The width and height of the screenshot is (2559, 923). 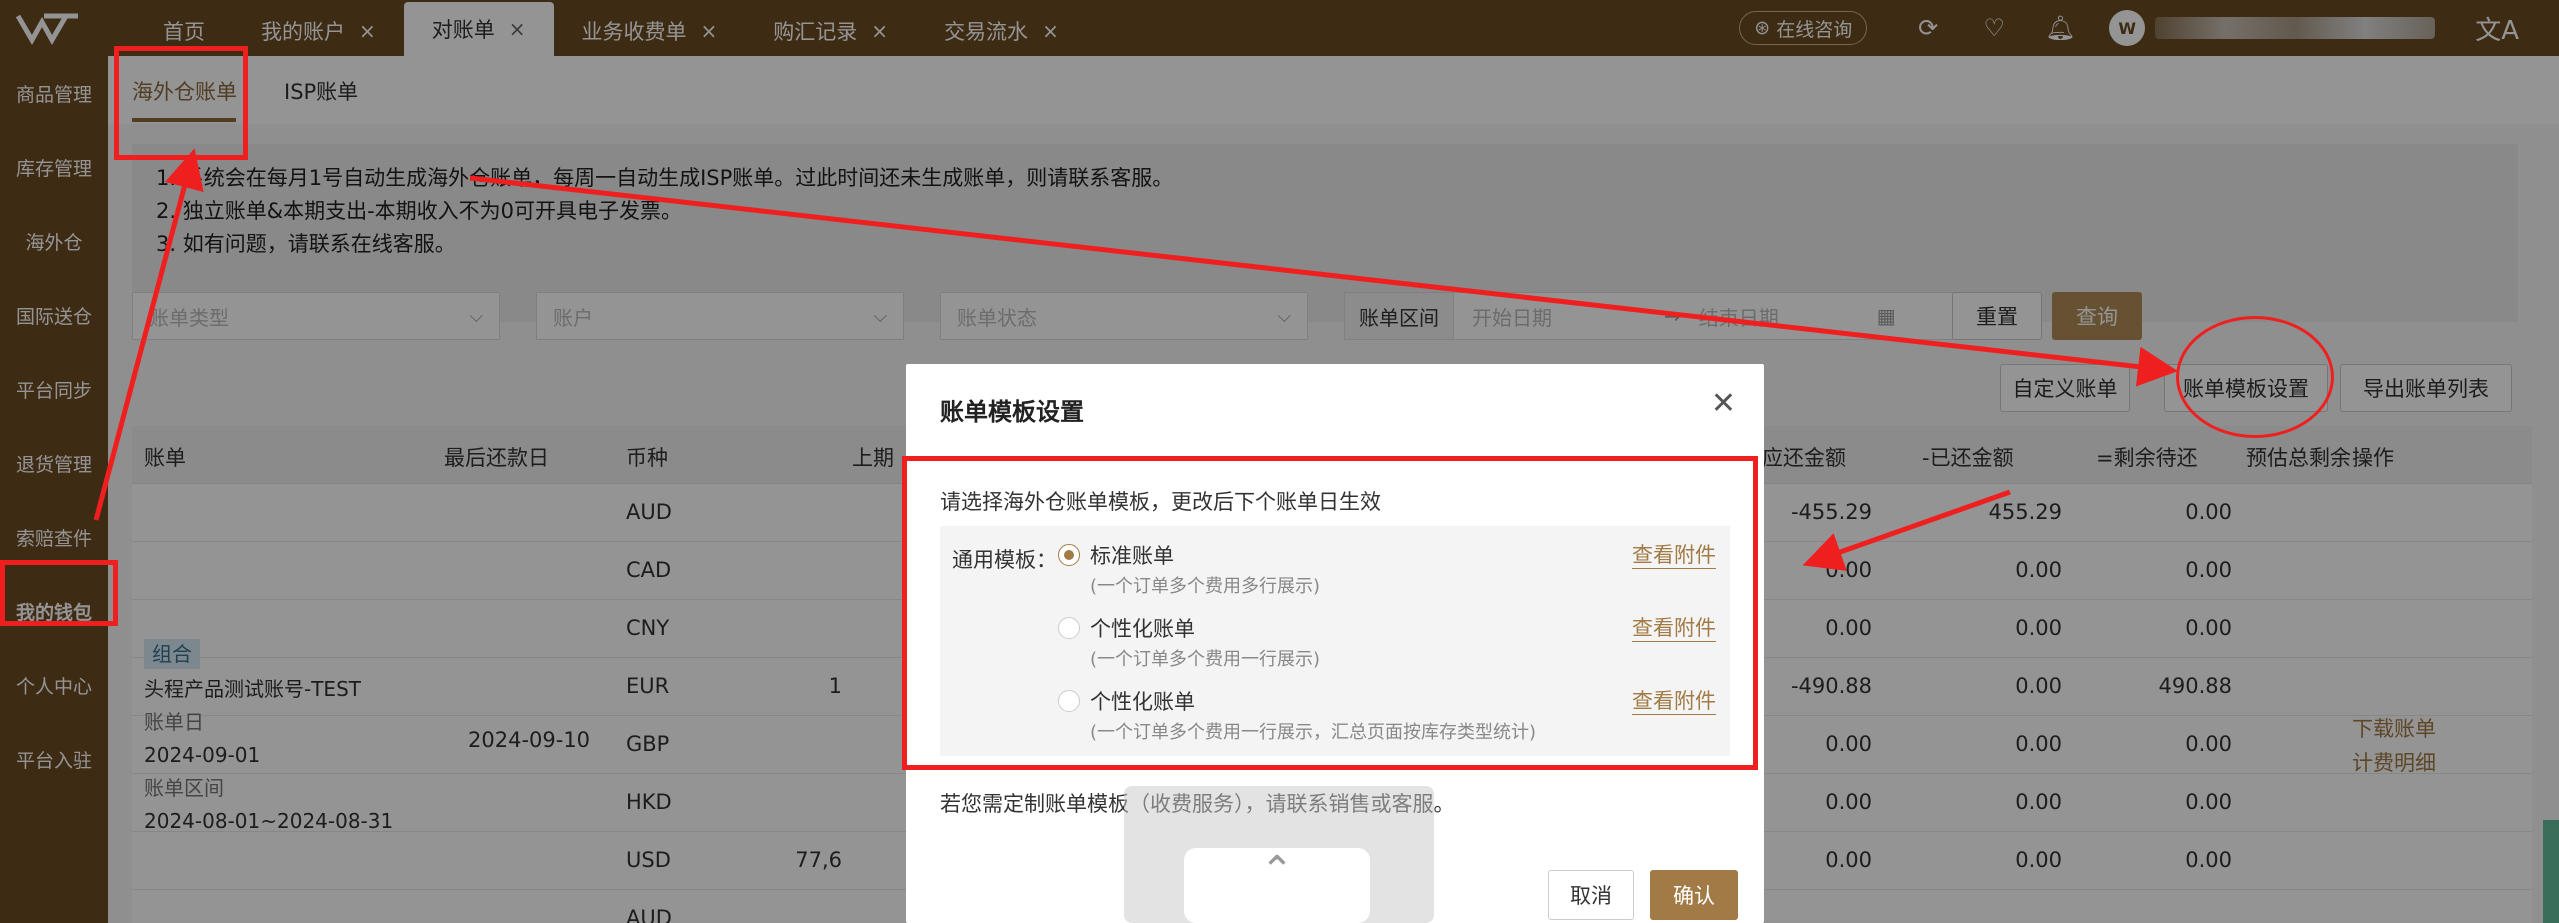 What do you see at coordinates (1906, 530) in the screenshot?
I see `arrow-to-options` at bounding box center [1906, 530].